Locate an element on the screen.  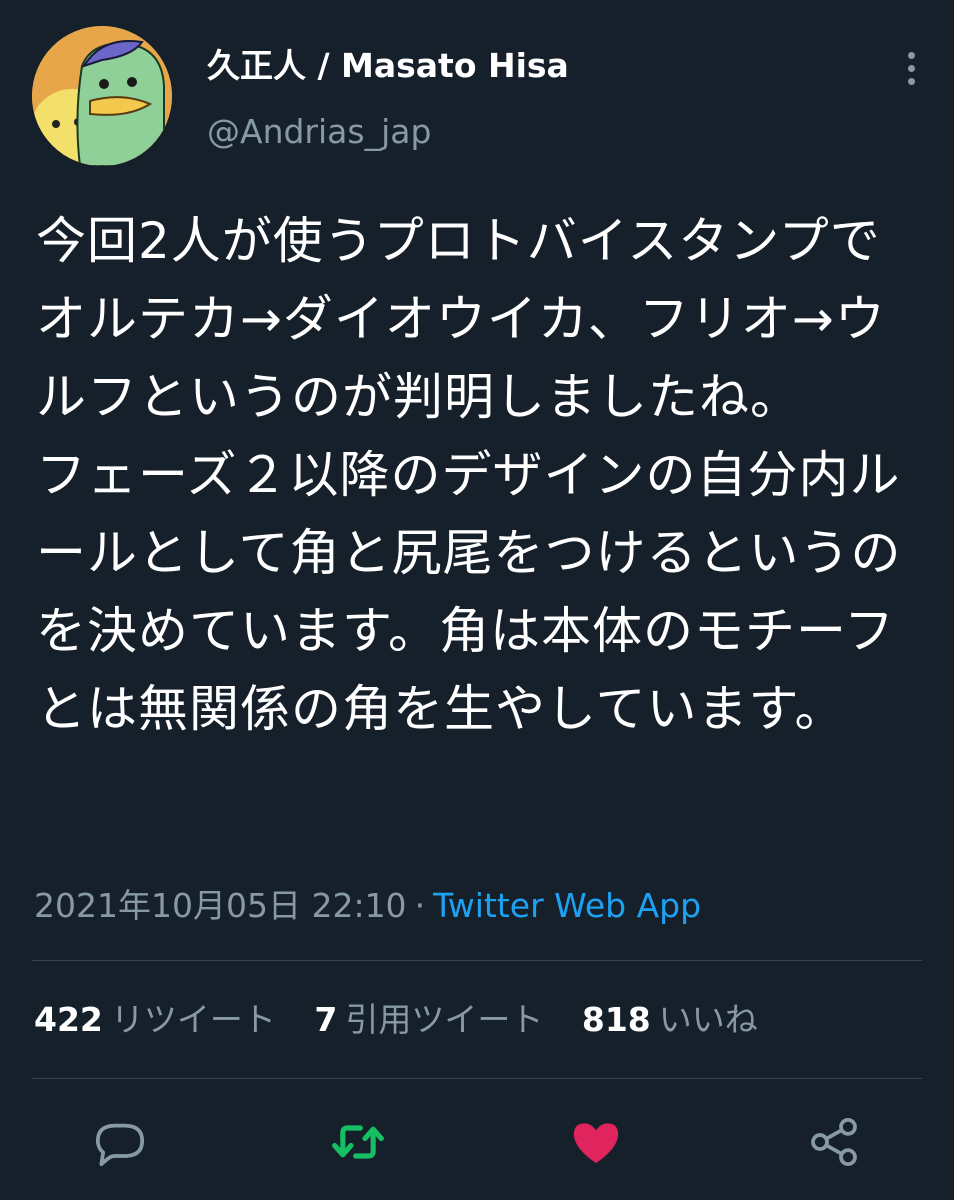
likes-stat: 818 いいね is located at coordinates (670, 1020).